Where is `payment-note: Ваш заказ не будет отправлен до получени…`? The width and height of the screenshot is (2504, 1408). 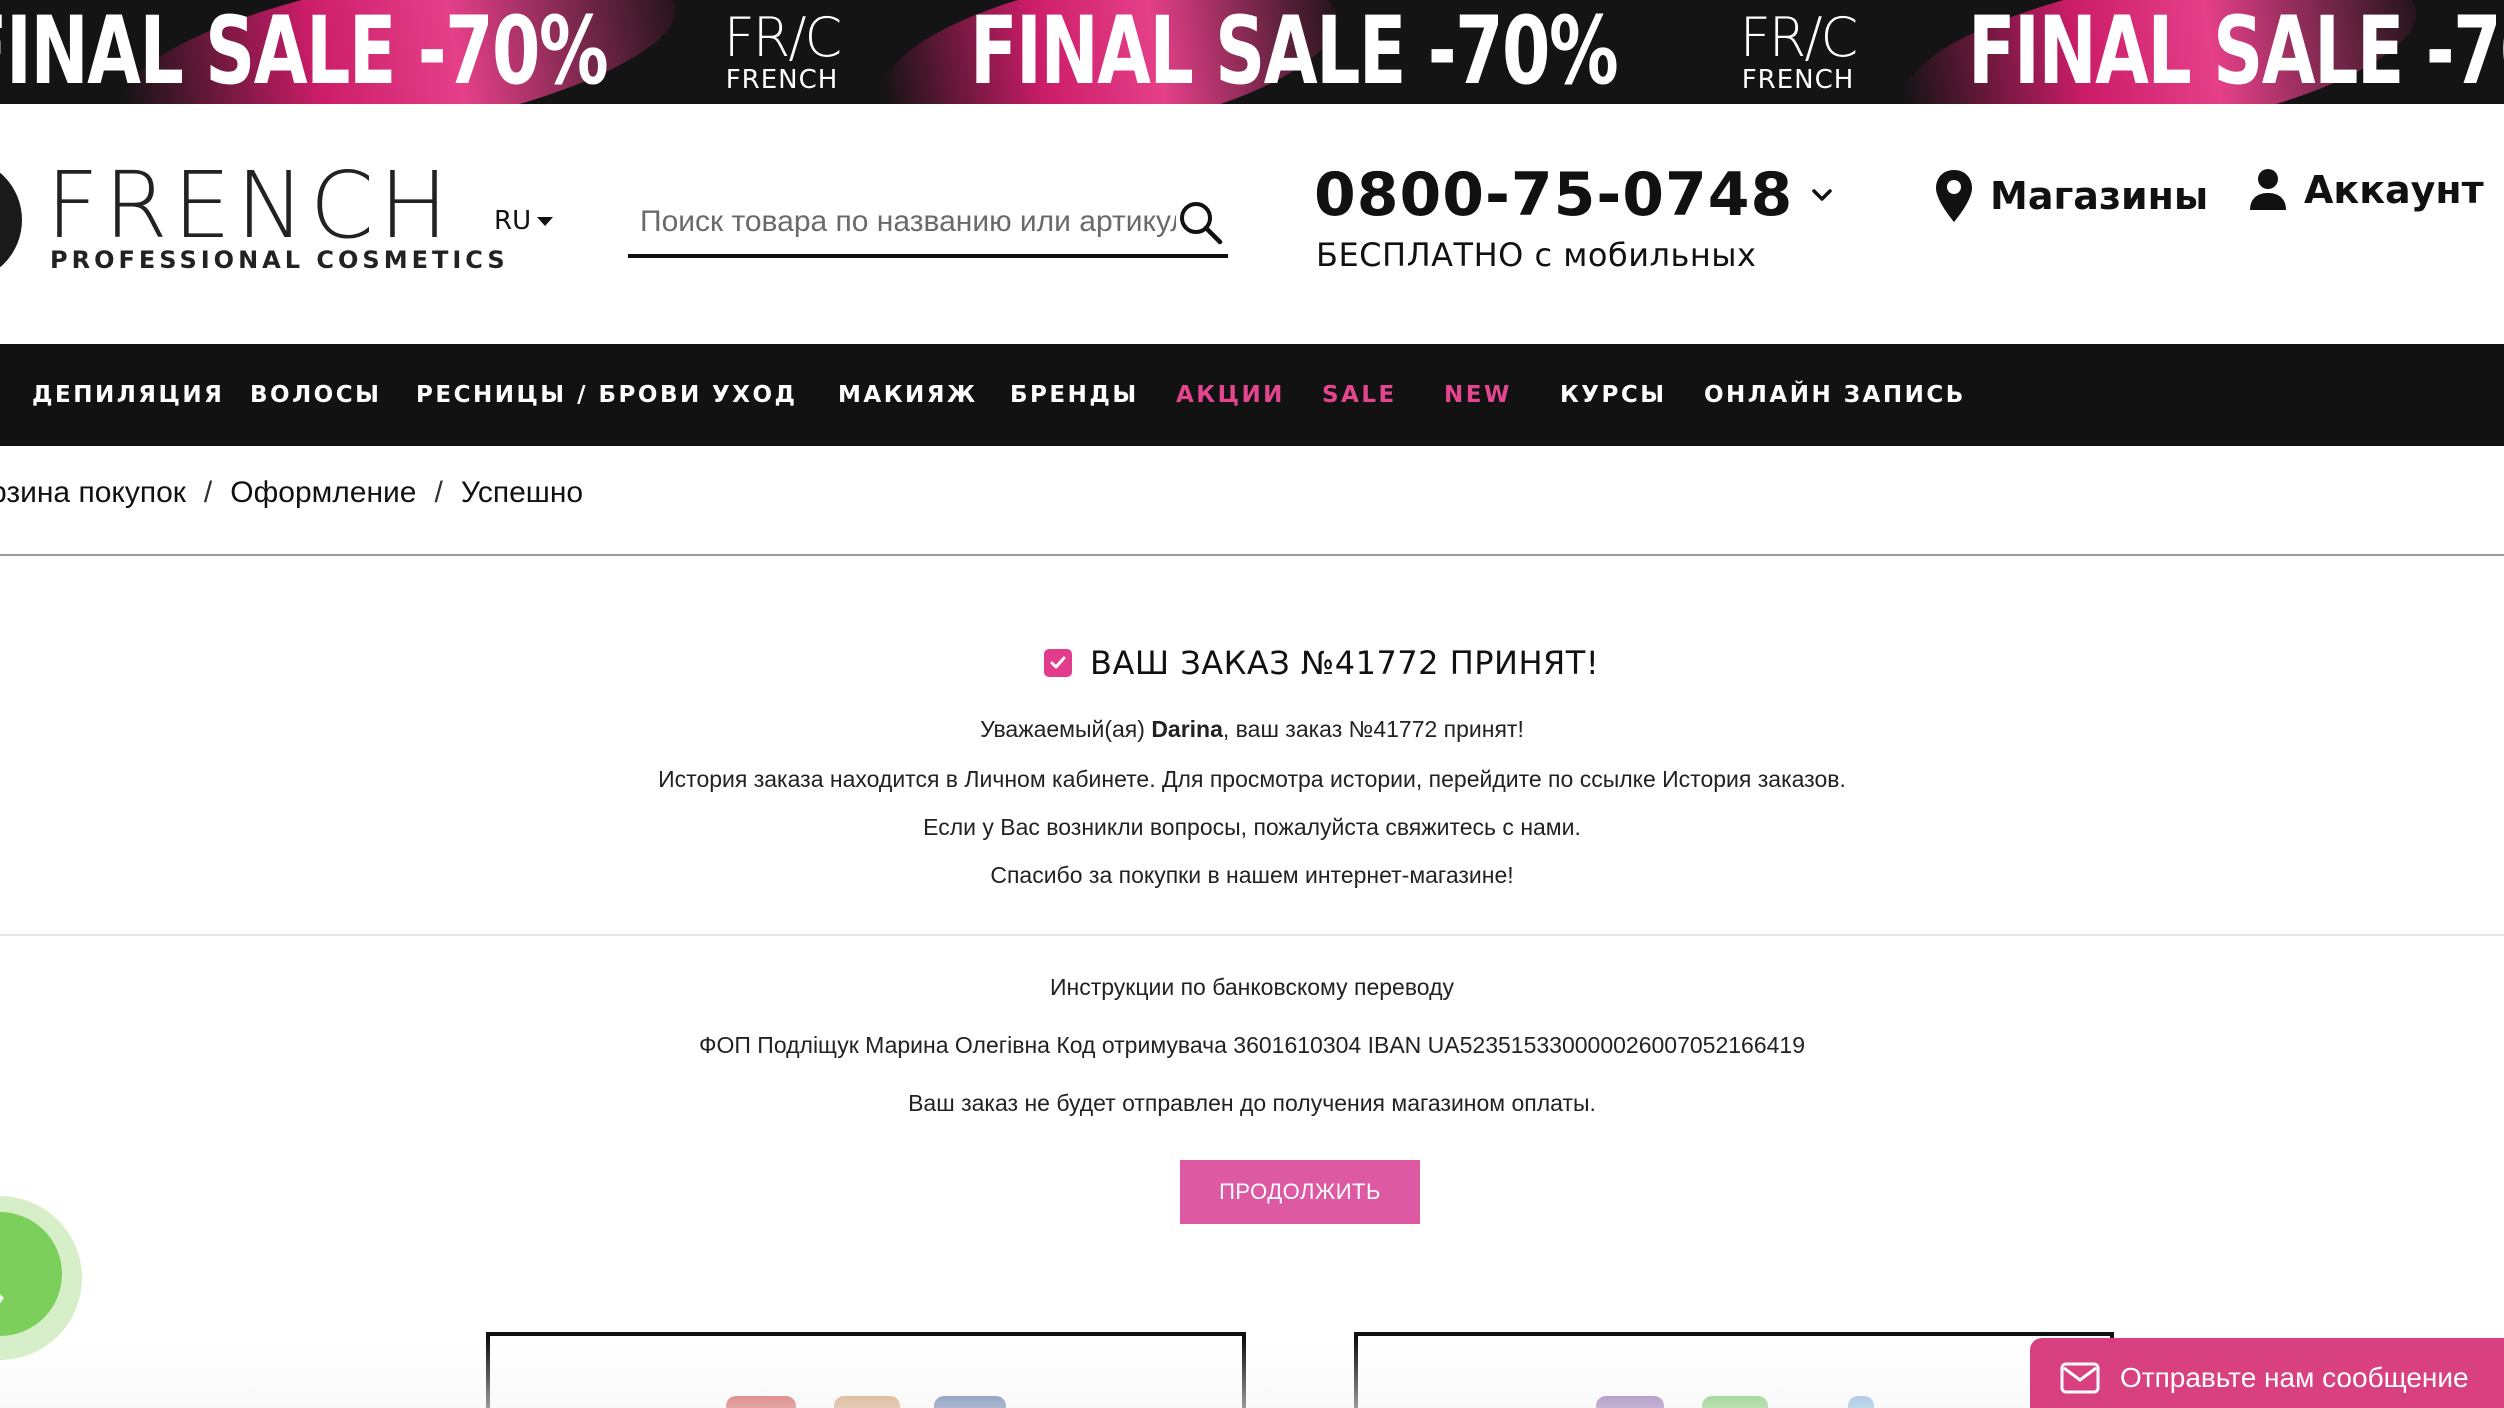
payment-note: Ваш заказ не будет отправлен до получени… is located at coordinates (1252, 1103).